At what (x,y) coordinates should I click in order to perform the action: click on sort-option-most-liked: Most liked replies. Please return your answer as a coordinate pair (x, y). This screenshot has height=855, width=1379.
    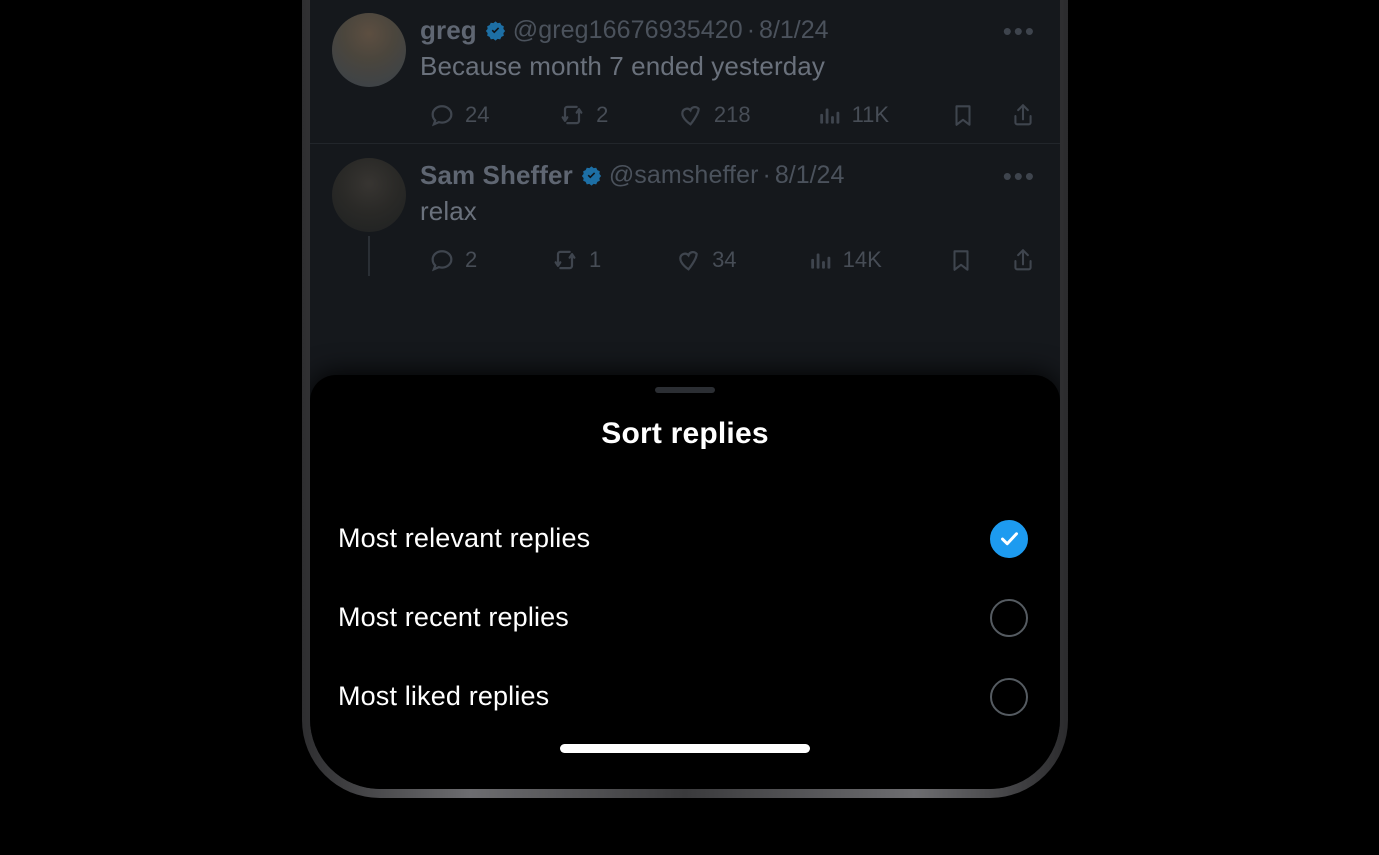
    Looking at the image, I should click on (683, 696).